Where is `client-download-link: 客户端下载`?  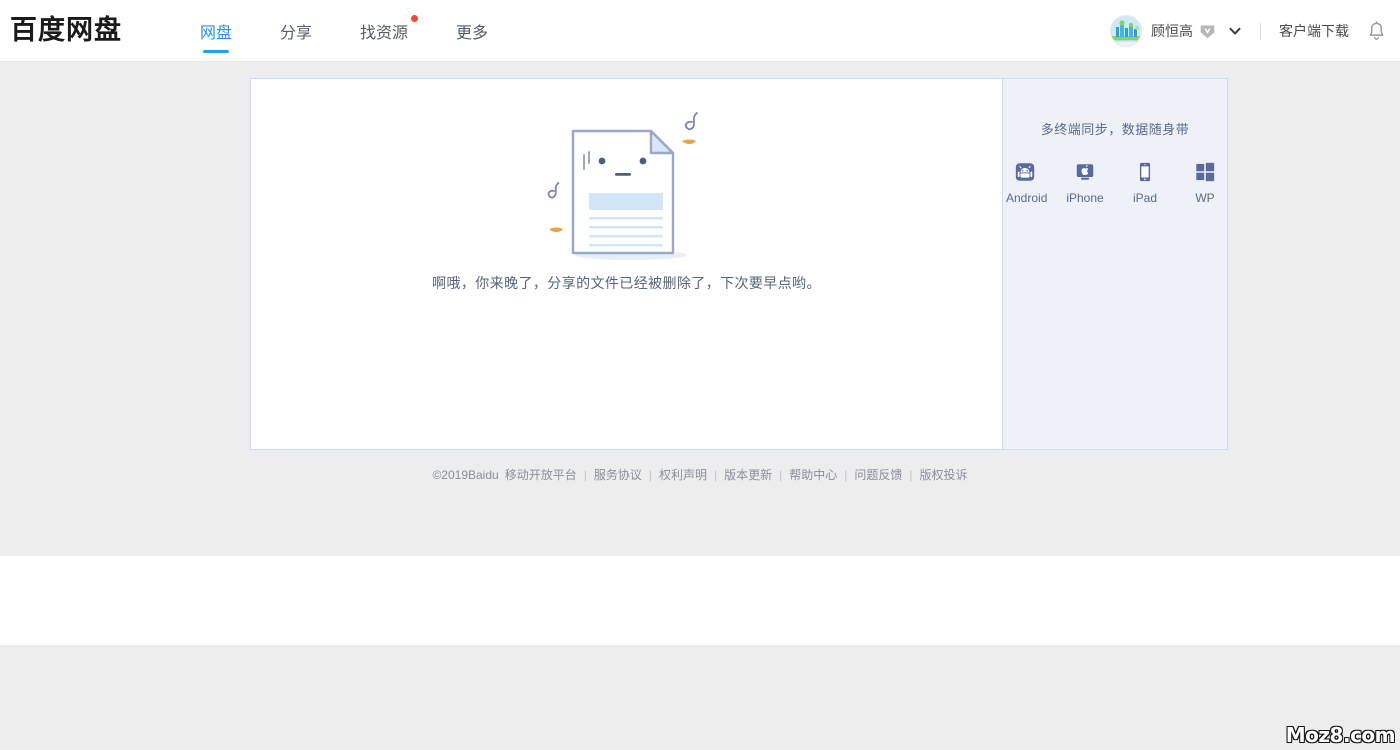 client-download-link: 客户端下载 is located at coordinates (1314, 31).